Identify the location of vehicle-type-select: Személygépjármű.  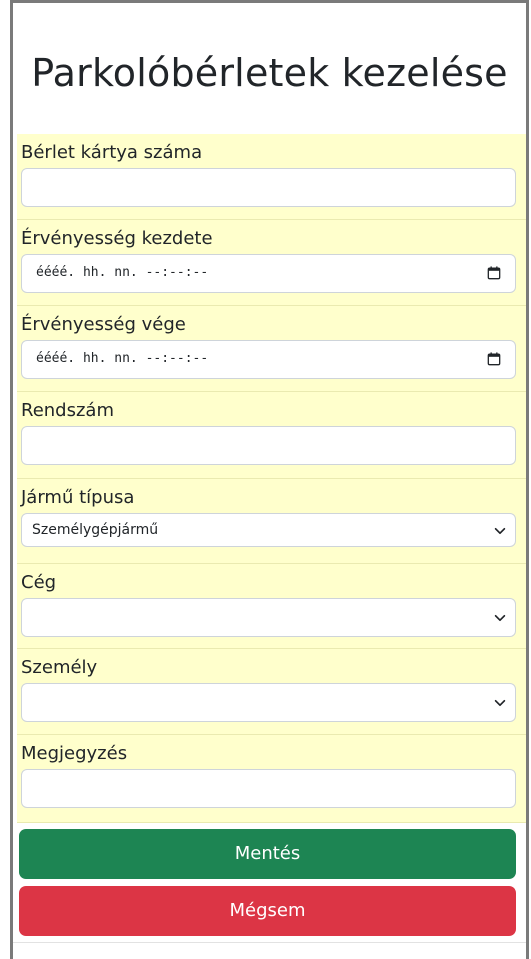
(268, 530).